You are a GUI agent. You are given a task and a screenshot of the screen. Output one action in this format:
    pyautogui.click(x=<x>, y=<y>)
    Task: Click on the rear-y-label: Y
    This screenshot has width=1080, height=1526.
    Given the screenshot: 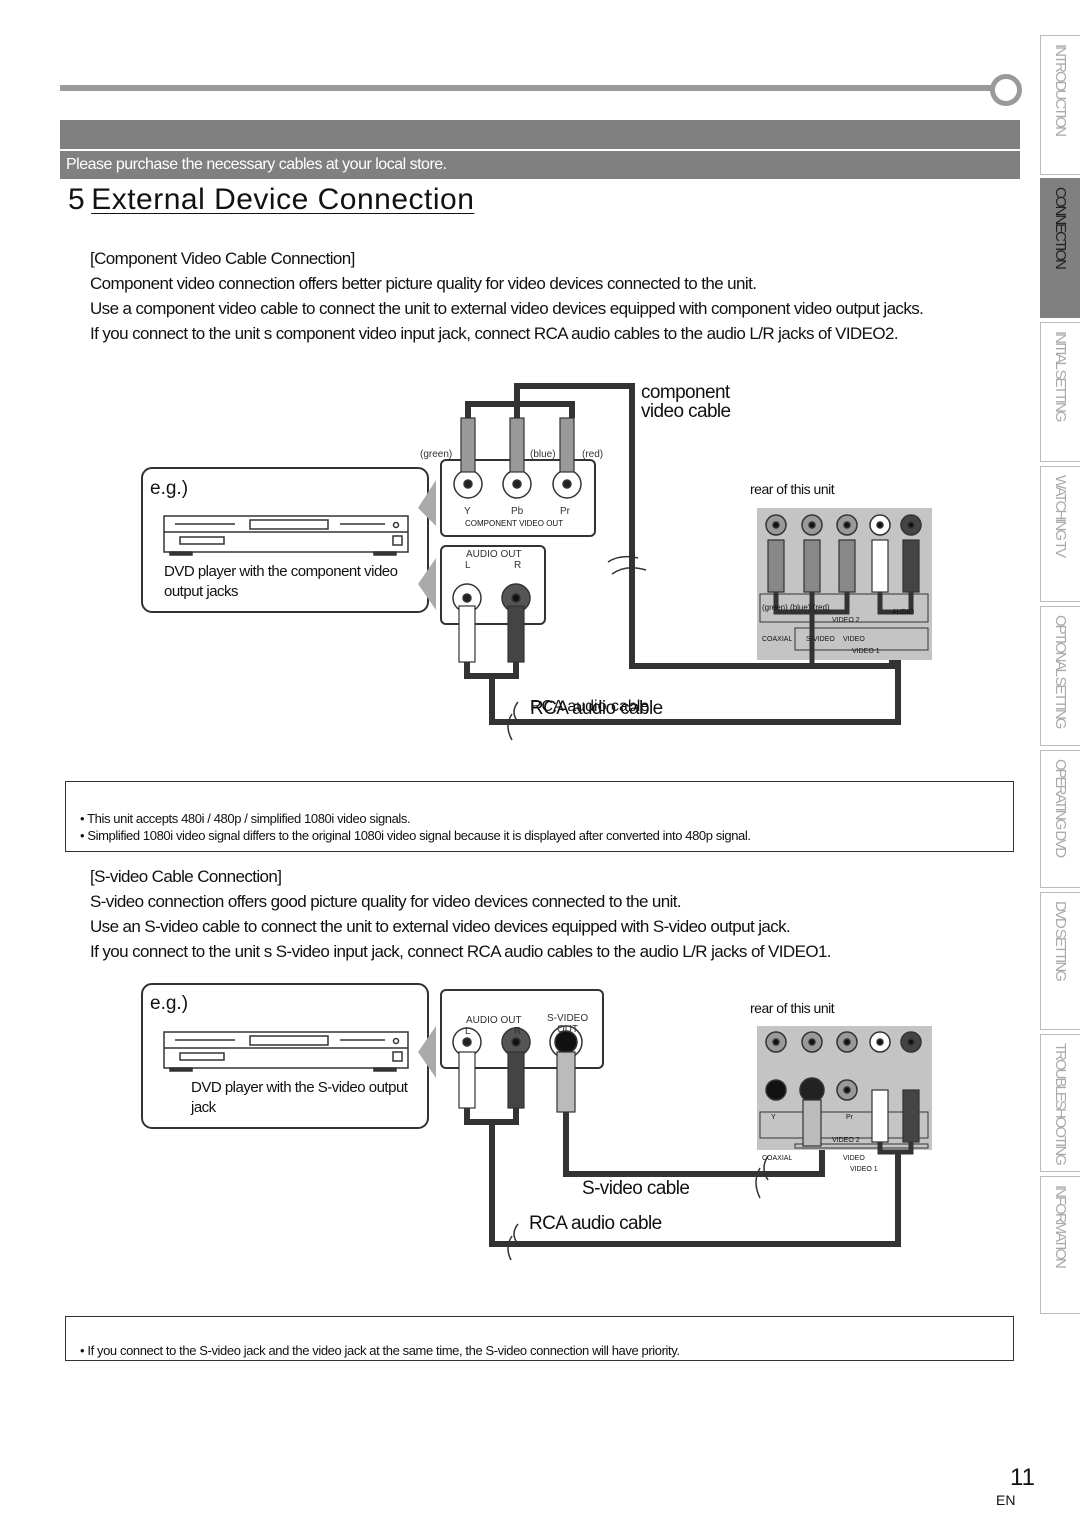 What is the action you would take?
    pyautogui.click(x=773, y=1117)
    